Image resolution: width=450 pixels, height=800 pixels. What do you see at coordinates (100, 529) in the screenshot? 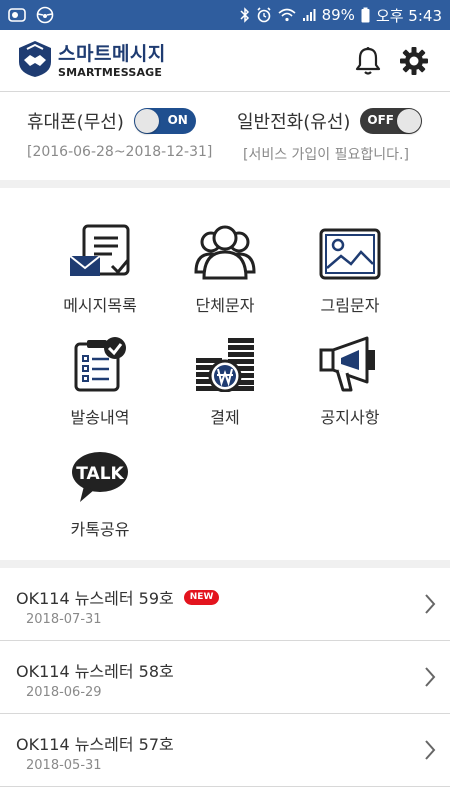
I see `menu-label: 카톡공유` at bounding box center [100, 529].